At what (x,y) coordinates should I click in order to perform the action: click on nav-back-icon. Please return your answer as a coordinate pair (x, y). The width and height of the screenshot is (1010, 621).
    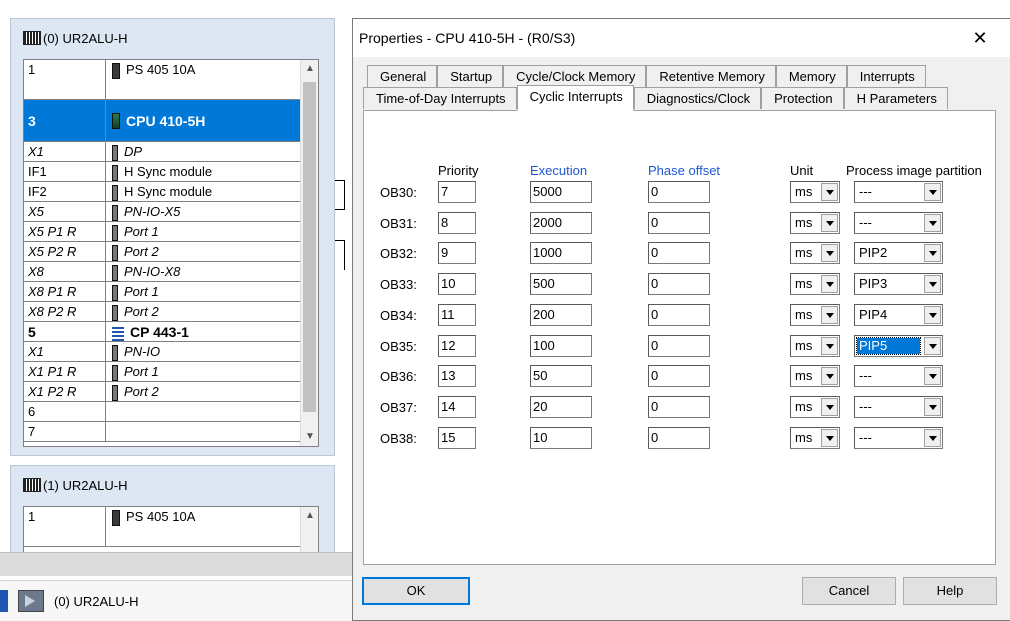
    Looking at the image, I should click on (4, 601).